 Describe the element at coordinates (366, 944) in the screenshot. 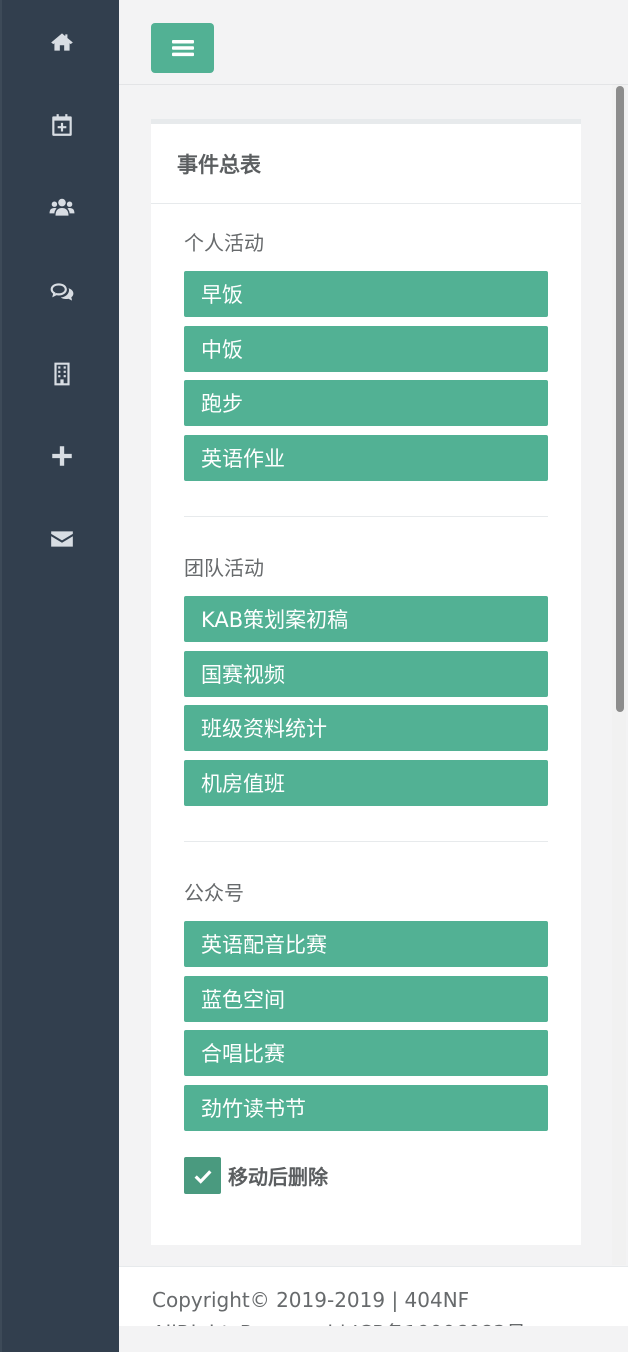

I see `event-item: 英语配音比赛` at that location.